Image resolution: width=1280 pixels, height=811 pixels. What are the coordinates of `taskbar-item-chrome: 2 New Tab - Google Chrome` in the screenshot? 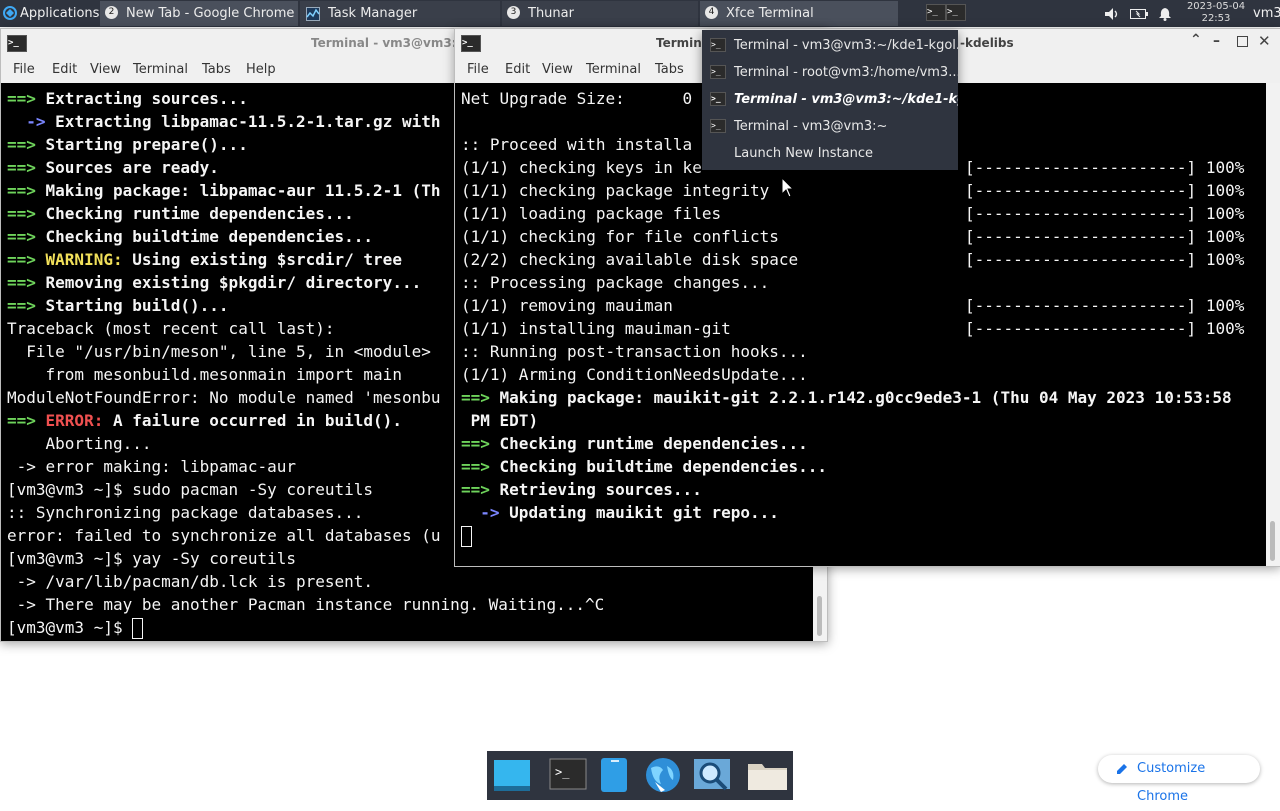 It's located at (199, 13).